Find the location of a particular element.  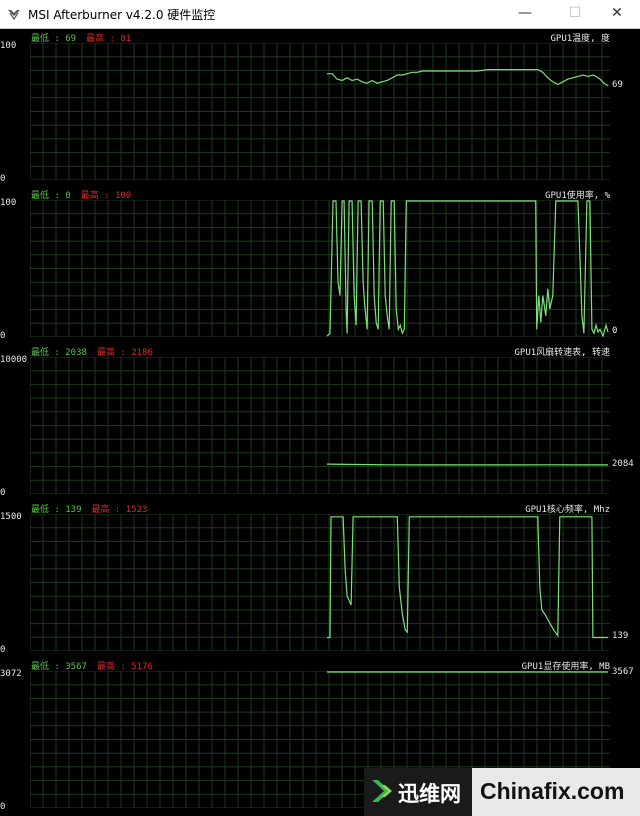

xunwei-arrow-logo-icon is located at coordinates (382, 791).